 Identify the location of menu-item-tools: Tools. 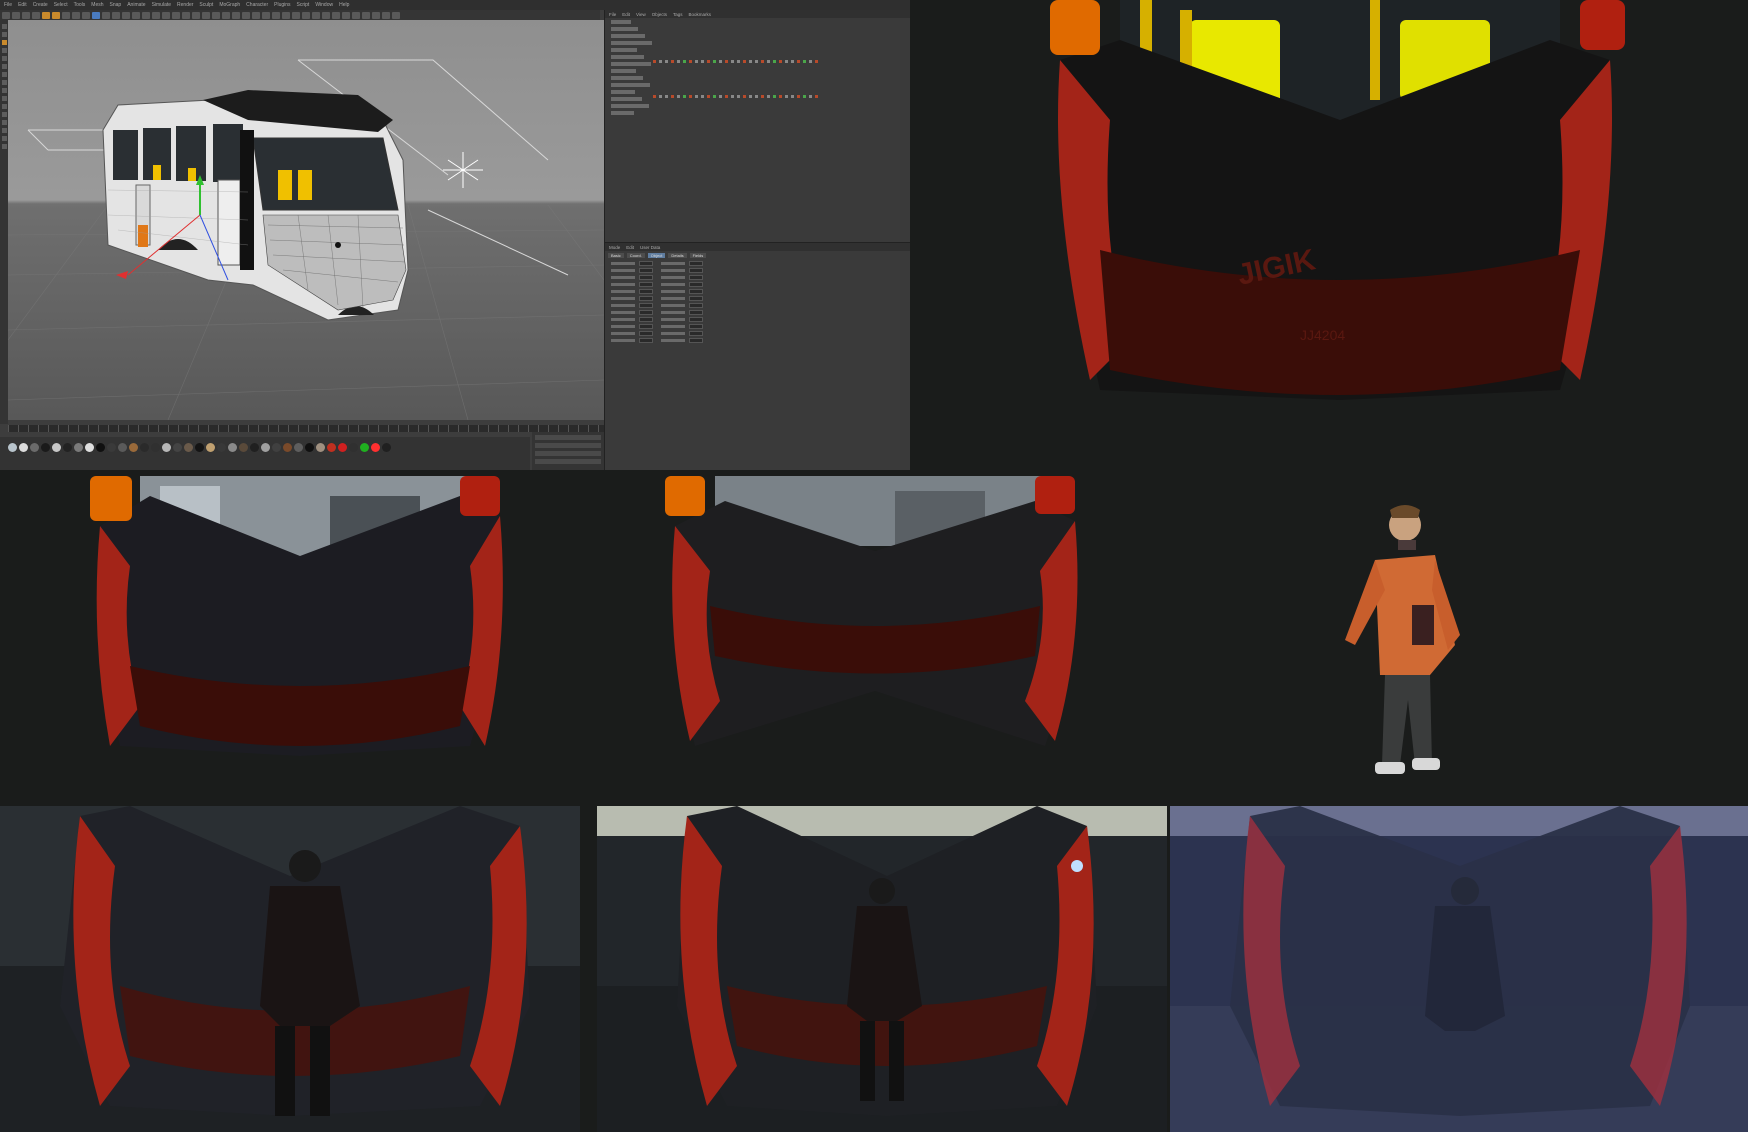
(80, 5).